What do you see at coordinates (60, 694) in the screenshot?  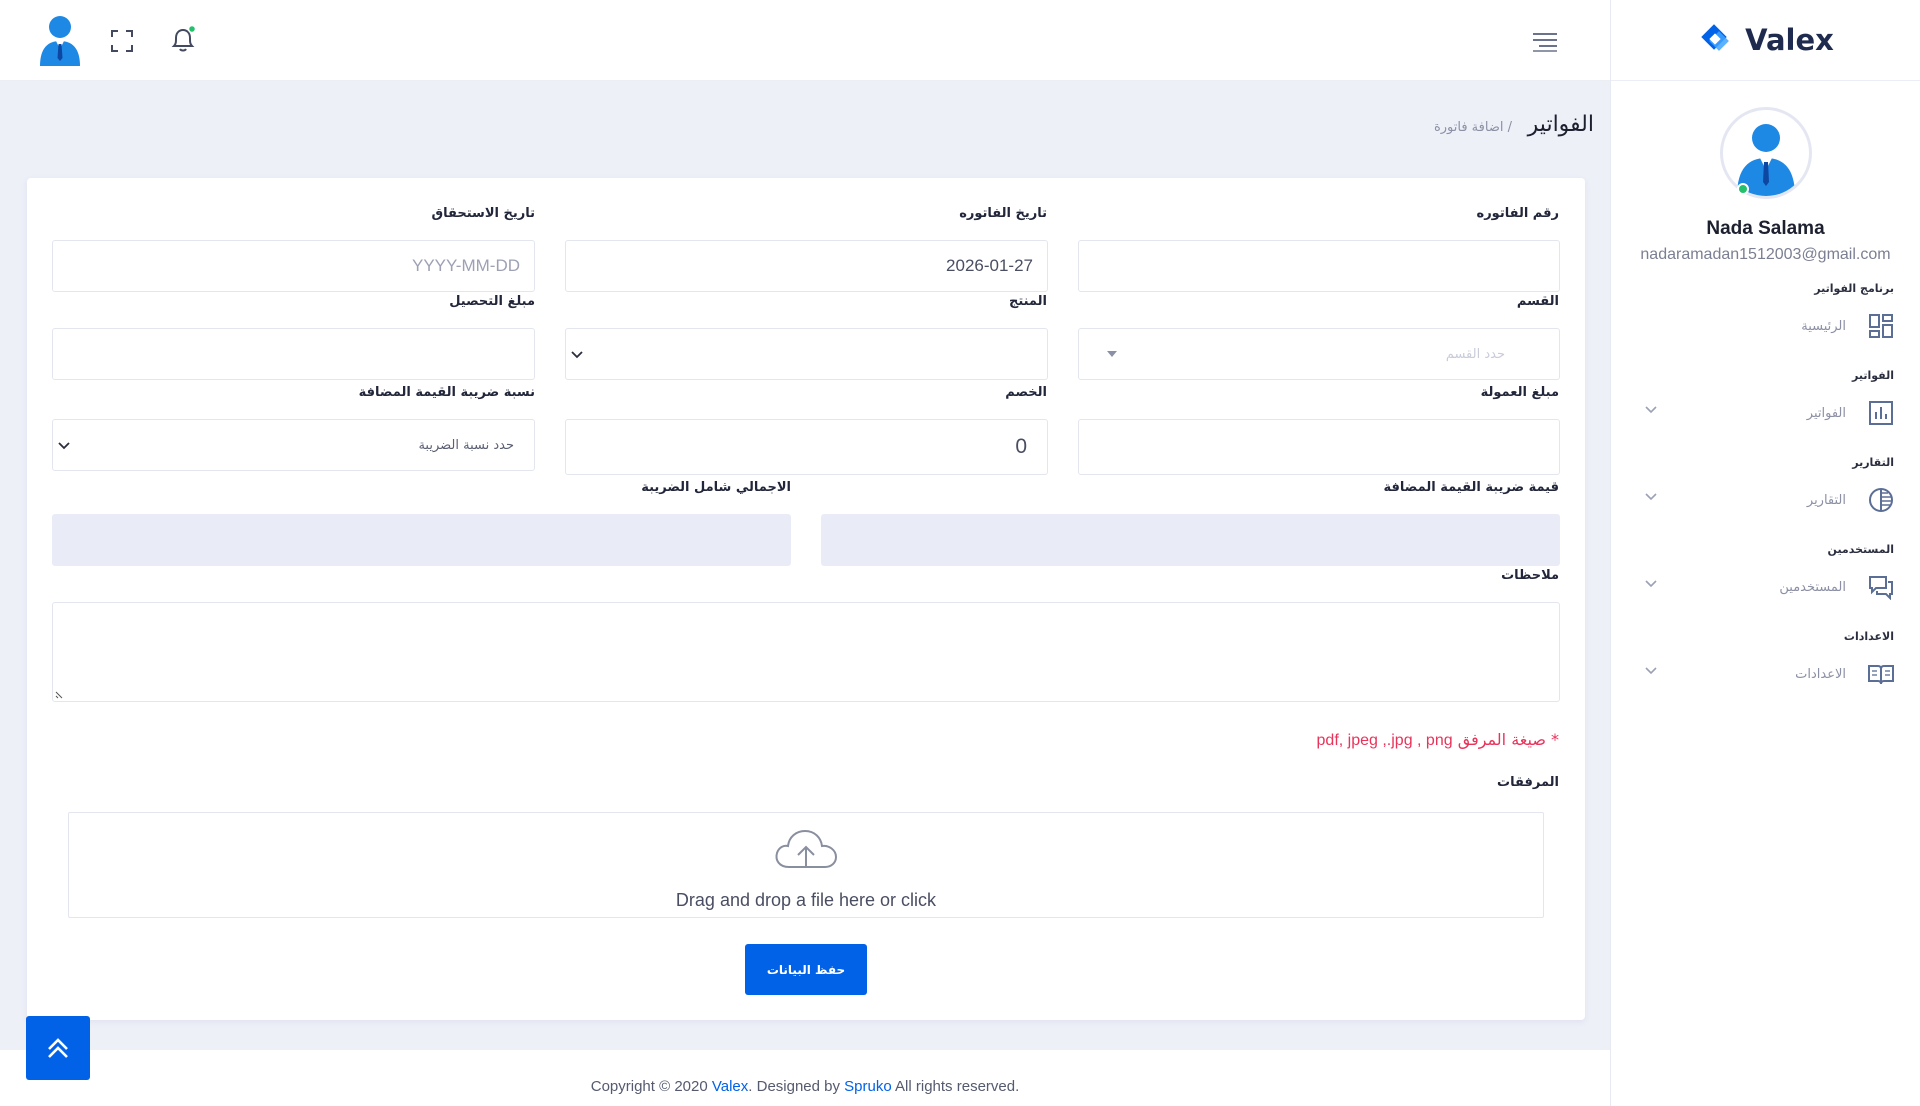 I see `resize-handle-icon` at bounding box center [60, 694].